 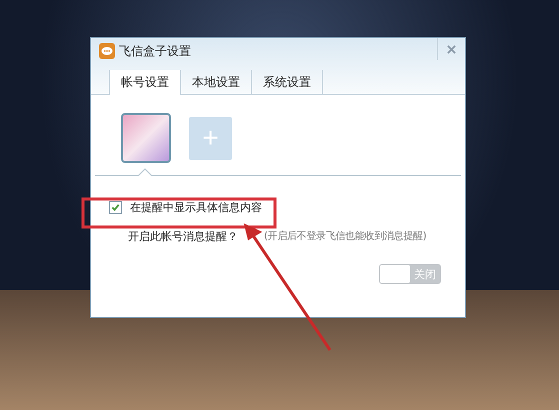 I want to click on checkmark-icon, so click(x=115, y=207).